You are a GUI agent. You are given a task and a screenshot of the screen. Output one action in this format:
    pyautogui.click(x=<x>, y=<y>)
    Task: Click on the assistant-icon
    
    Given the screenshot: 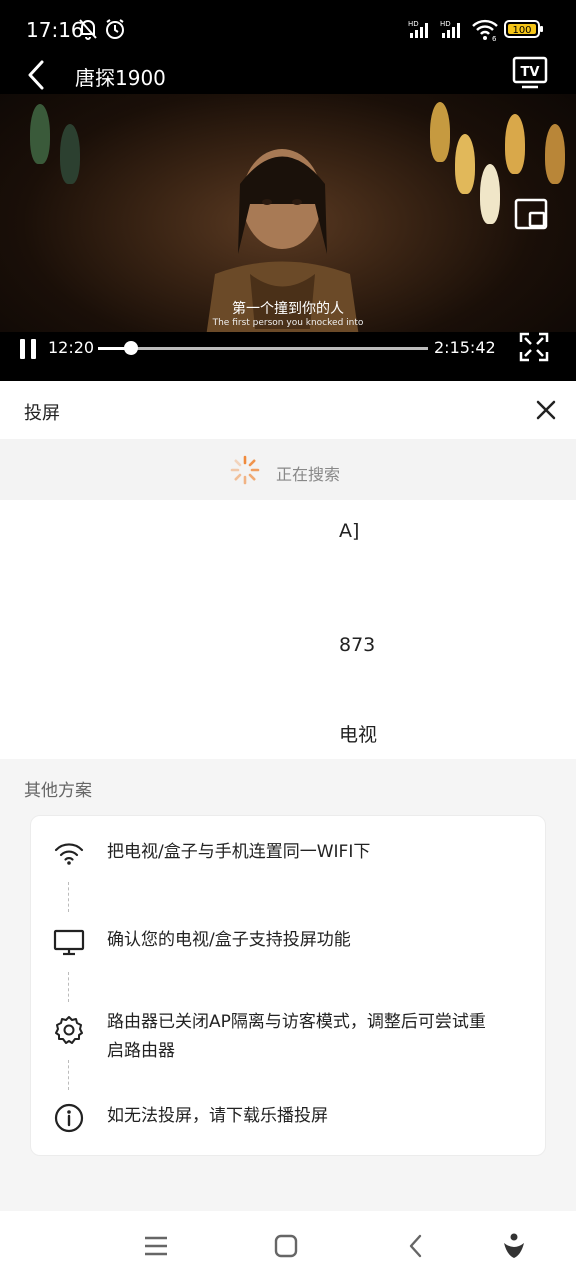 What is the action you would take?
    pyautogui.click(x=514, y=1246)
    